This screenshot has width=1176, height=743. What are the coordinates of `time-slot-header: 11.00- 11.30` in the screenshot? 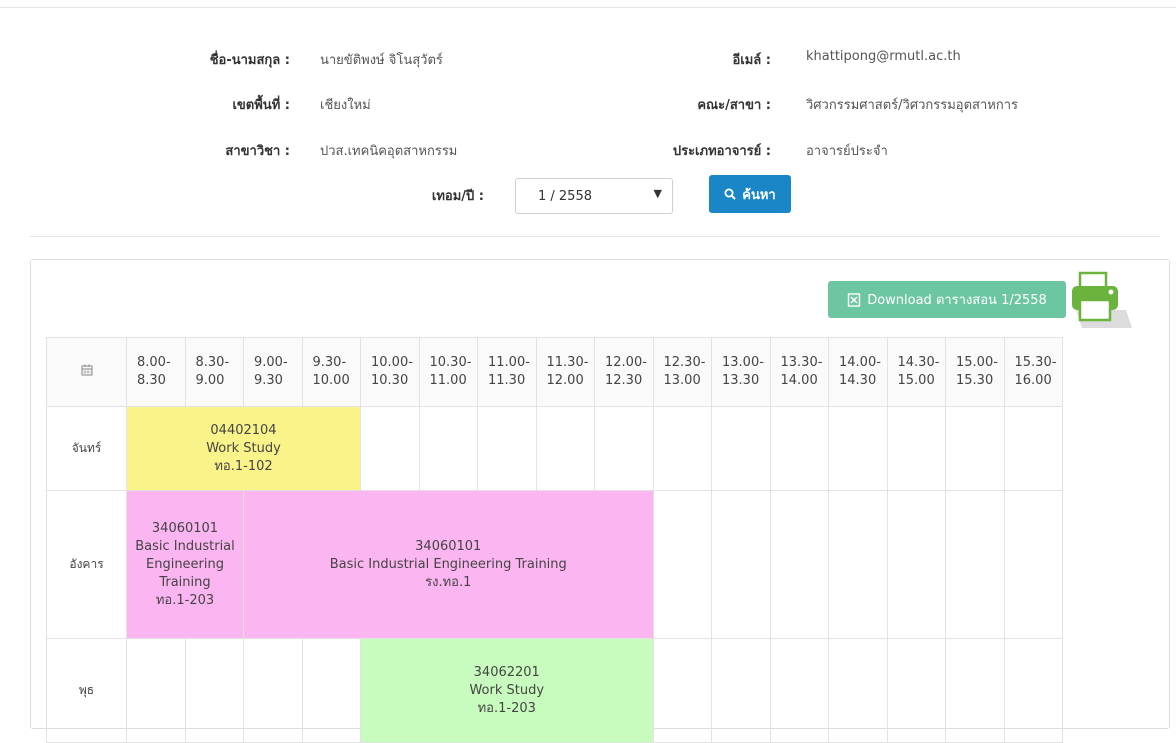 It's located at (507, 372).